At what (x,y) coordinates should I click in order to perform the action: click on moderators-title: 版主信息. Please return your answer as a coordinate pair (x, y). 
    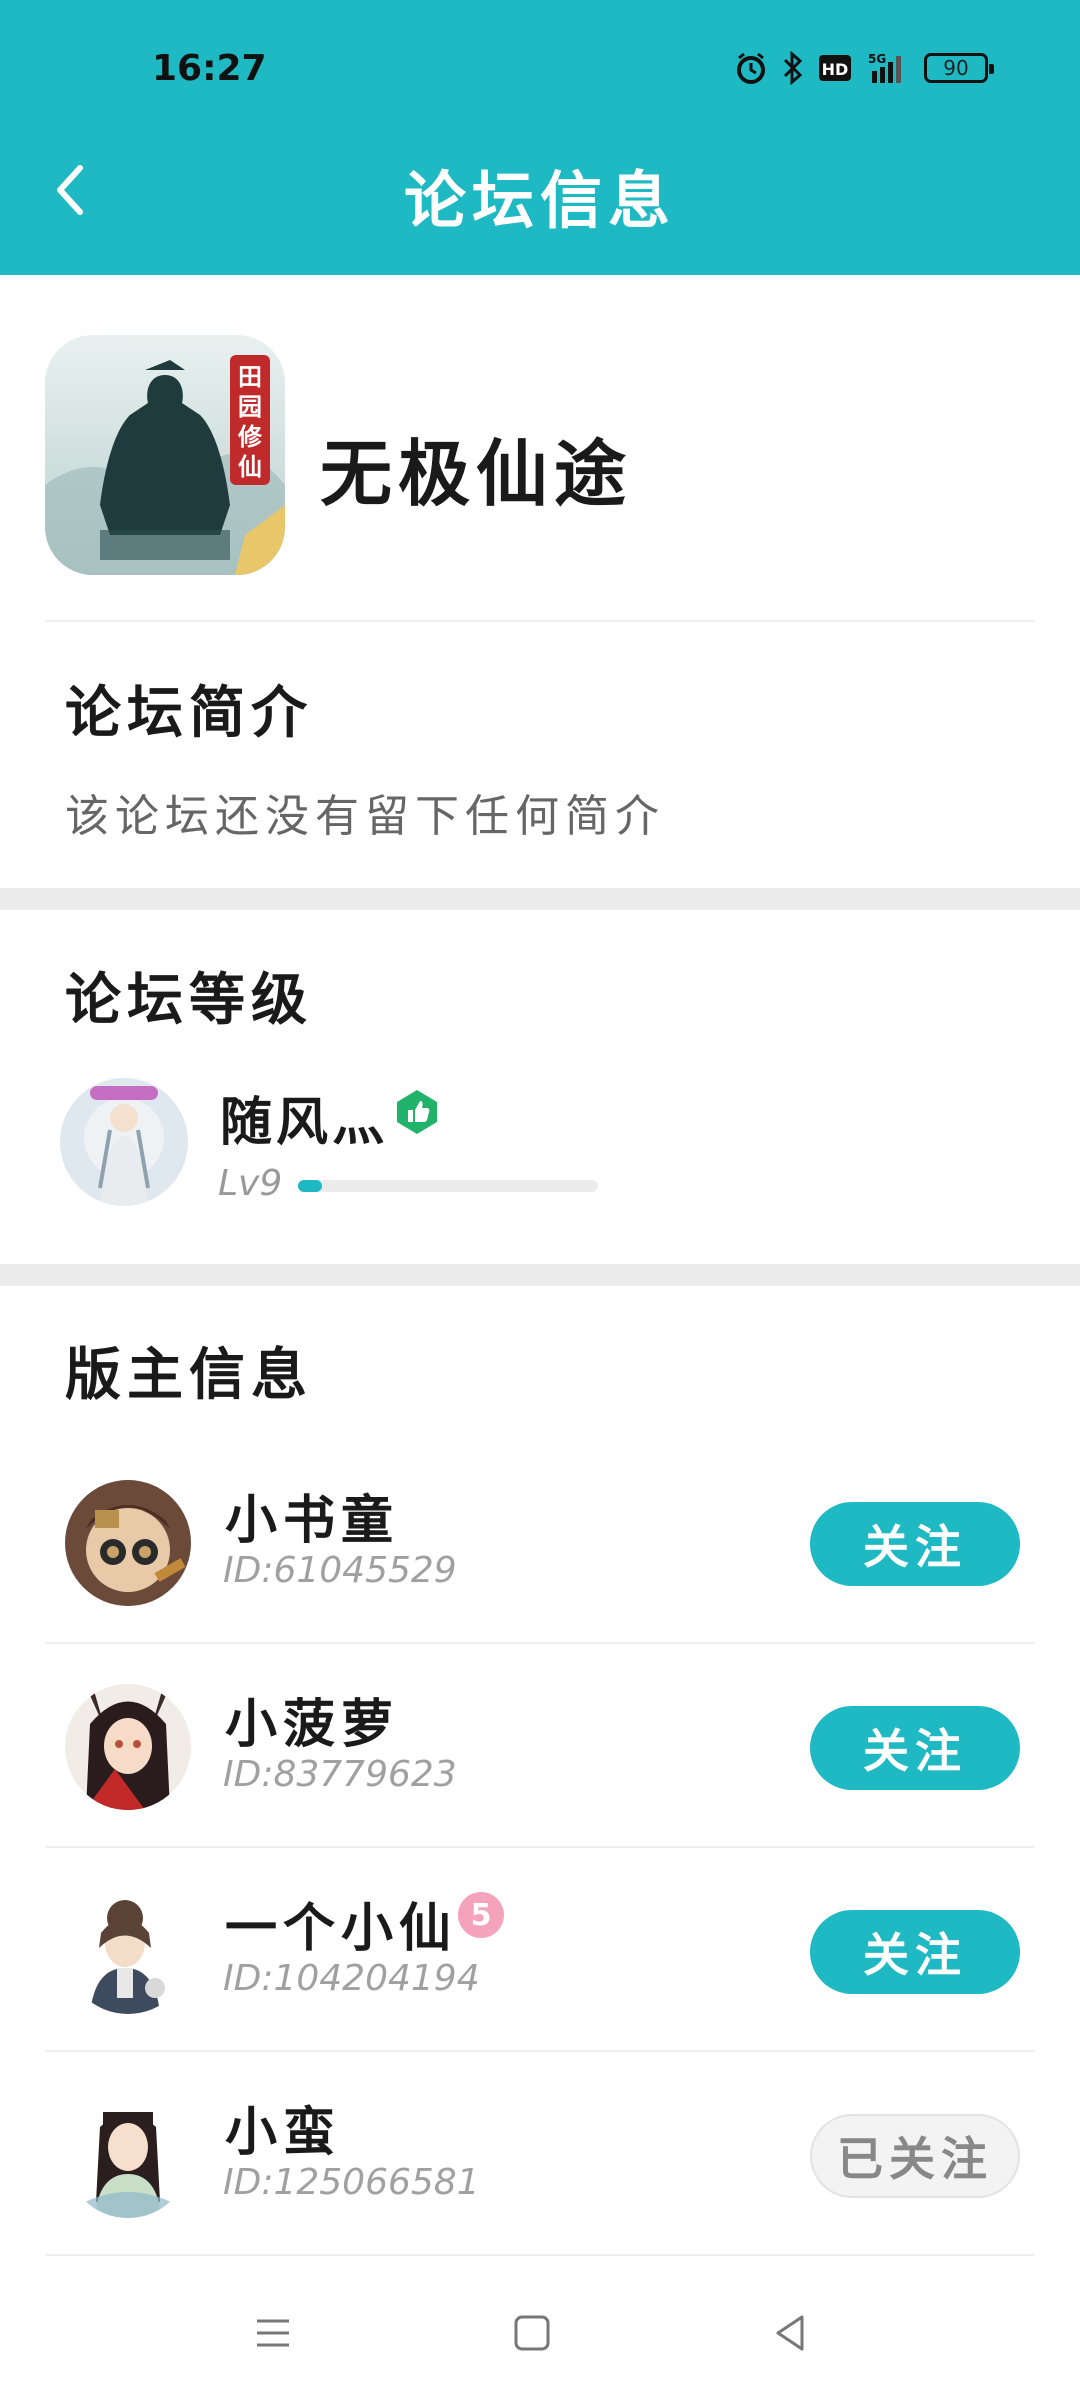
    Looking at the image, I should click on (189, 1375).